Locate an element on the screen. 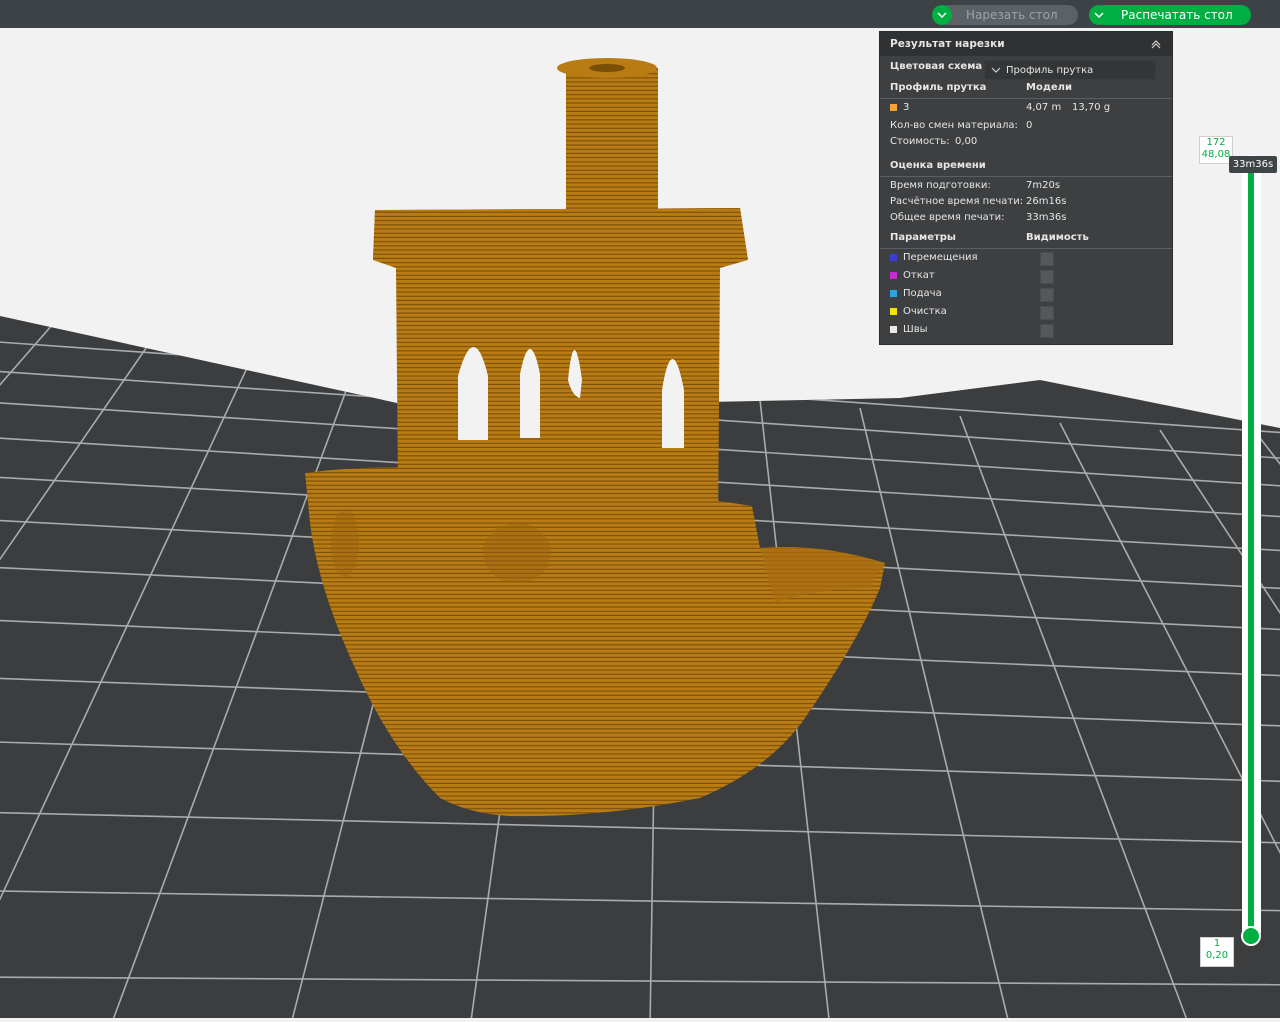  print-plate-button: Распечатать стол is located at coordinates (1177, 14).